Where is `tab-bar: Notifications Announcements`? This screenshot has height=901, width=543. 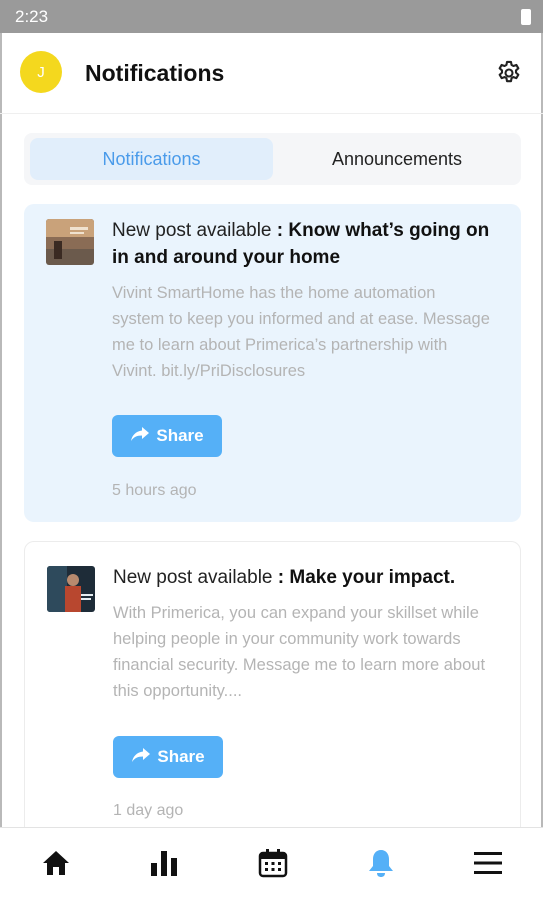
tab-bar: Notifications Announcements is located at coordinates (272, 159).